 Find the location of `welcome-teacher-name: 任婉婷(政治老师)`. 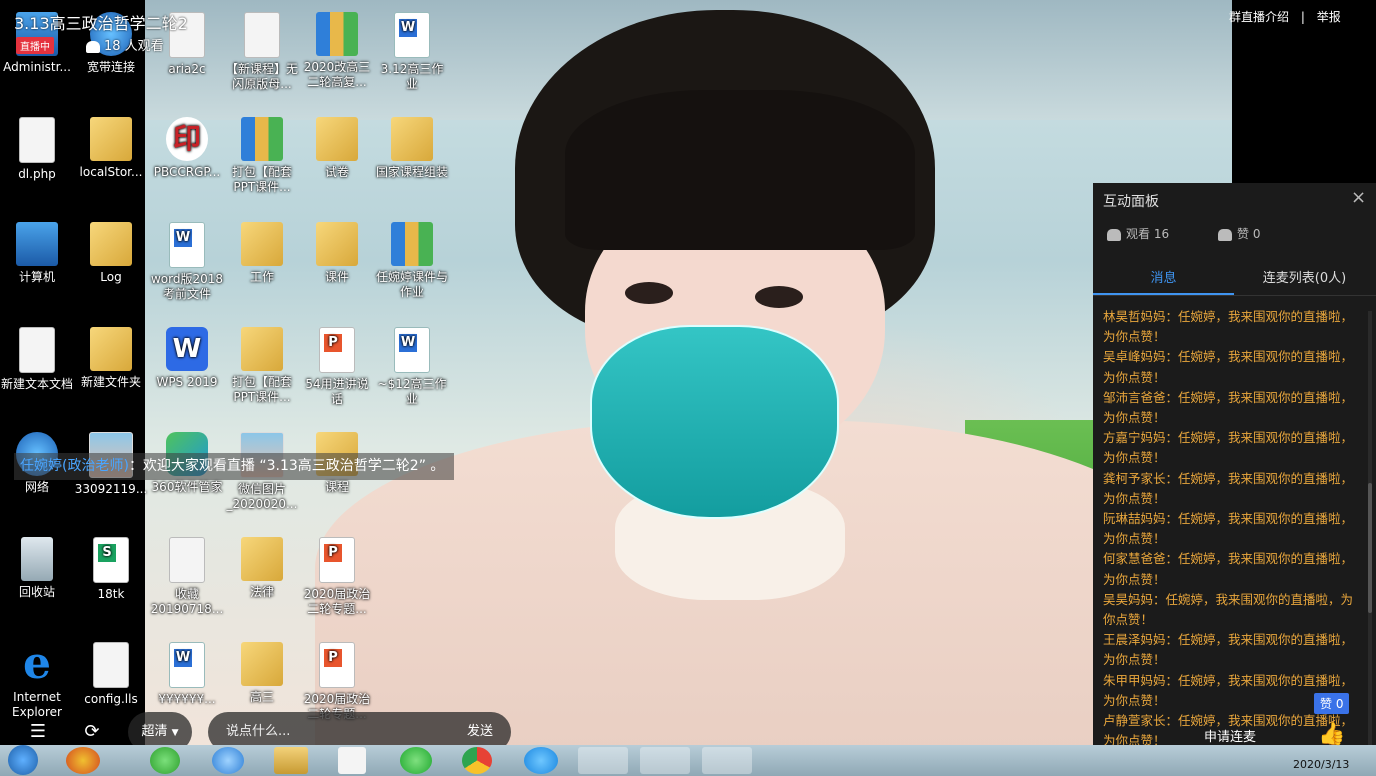

welcome-teacher-name: 任婉婷(政治老师) is located at coordinates (74, 466).